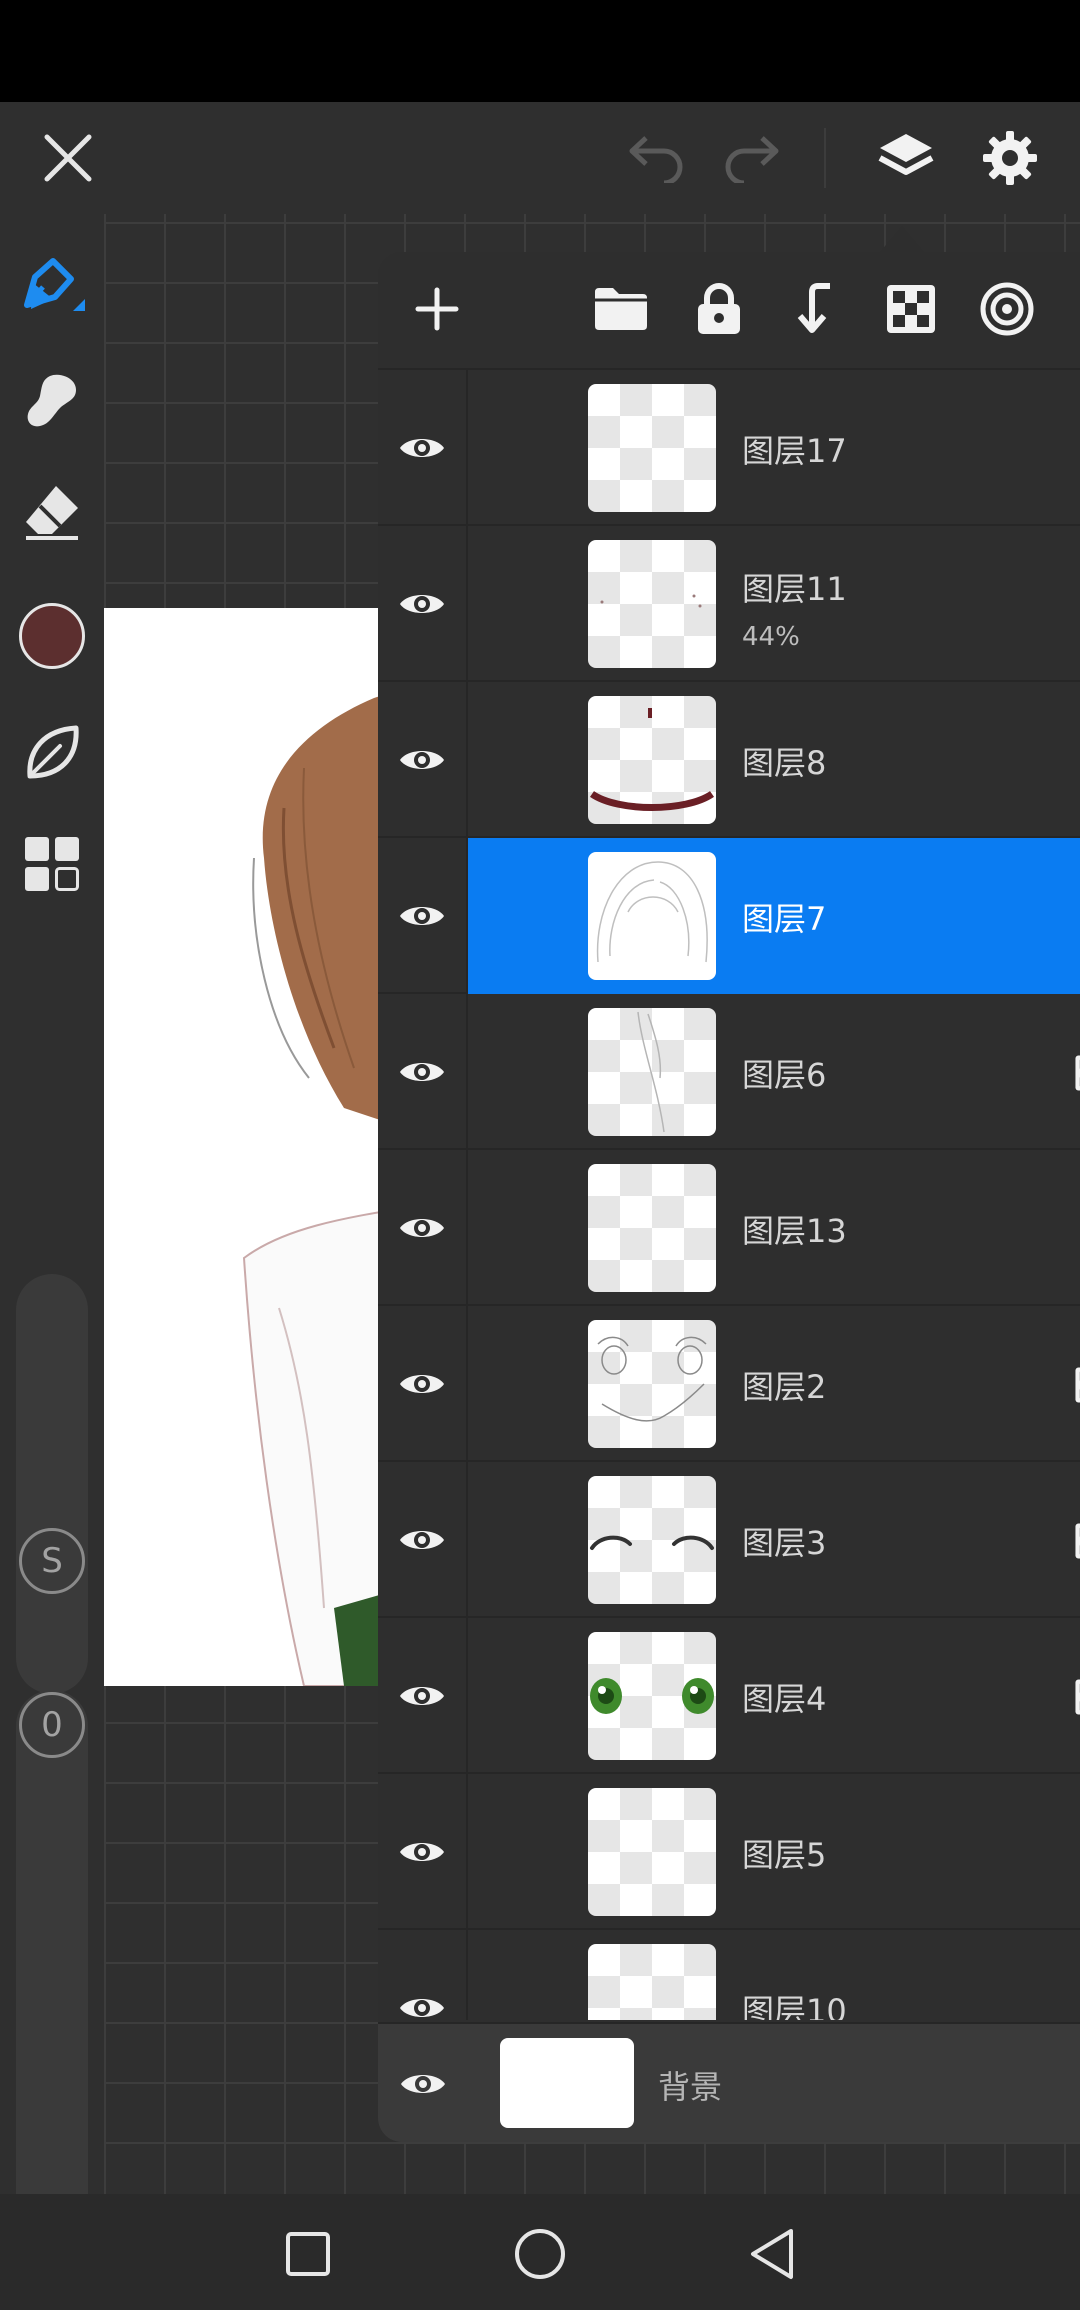 The width and height of the screenshot is (1080, 2310). I want to click on grid-apps-icon, so click(52, 864).